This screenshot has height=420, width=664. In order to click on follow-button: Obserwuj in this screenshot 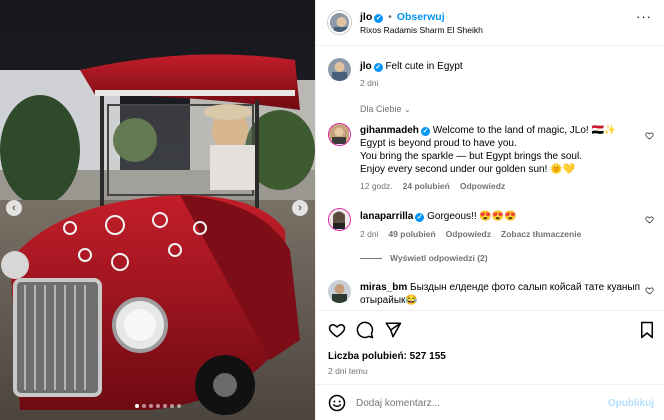, I will do `click(421, 17)`.